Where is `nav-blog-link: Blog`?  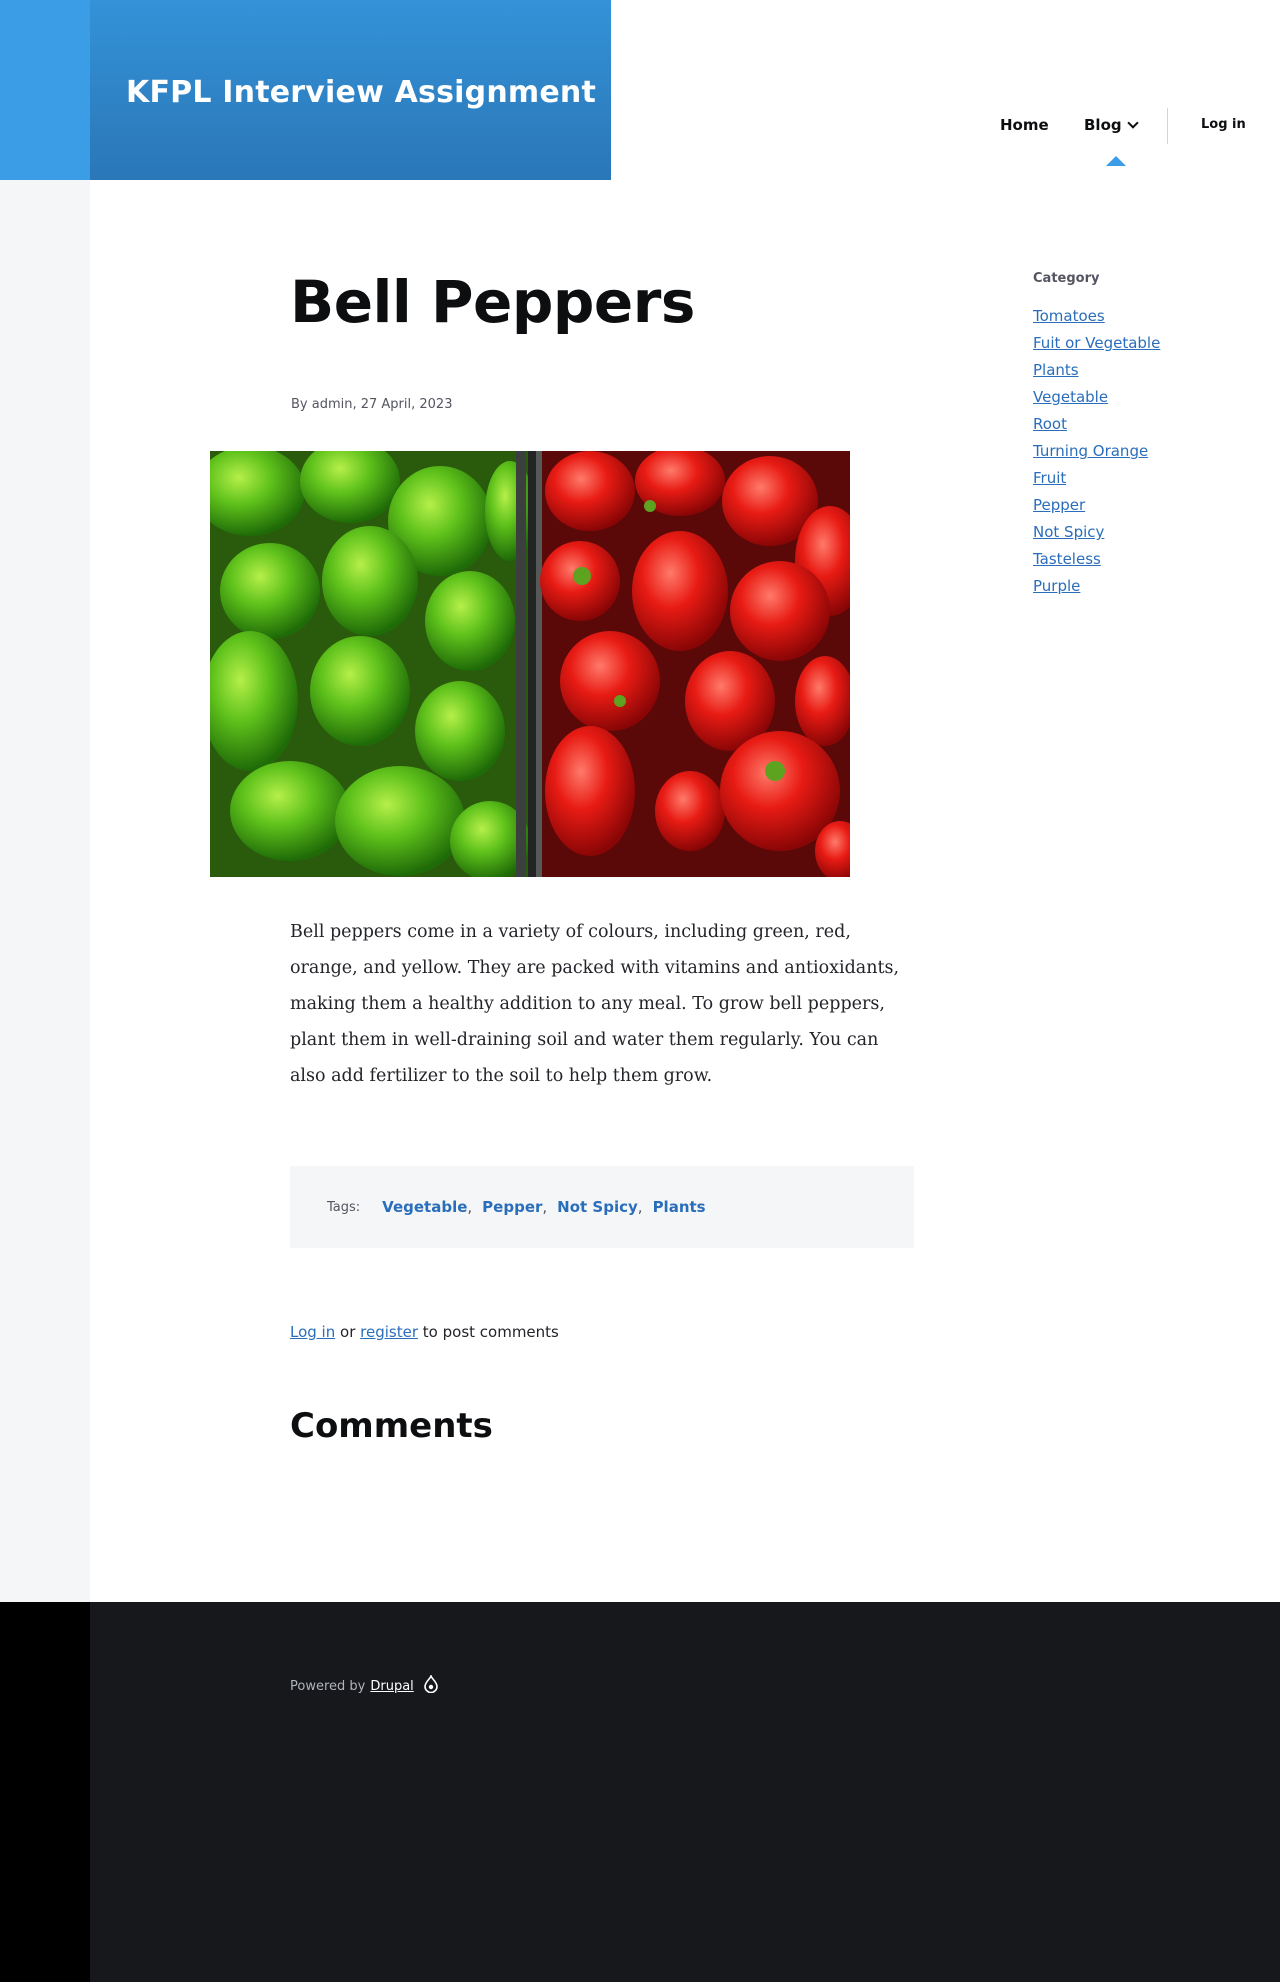
nav-blog-link: Blog is located at coordinates (1111, 125).